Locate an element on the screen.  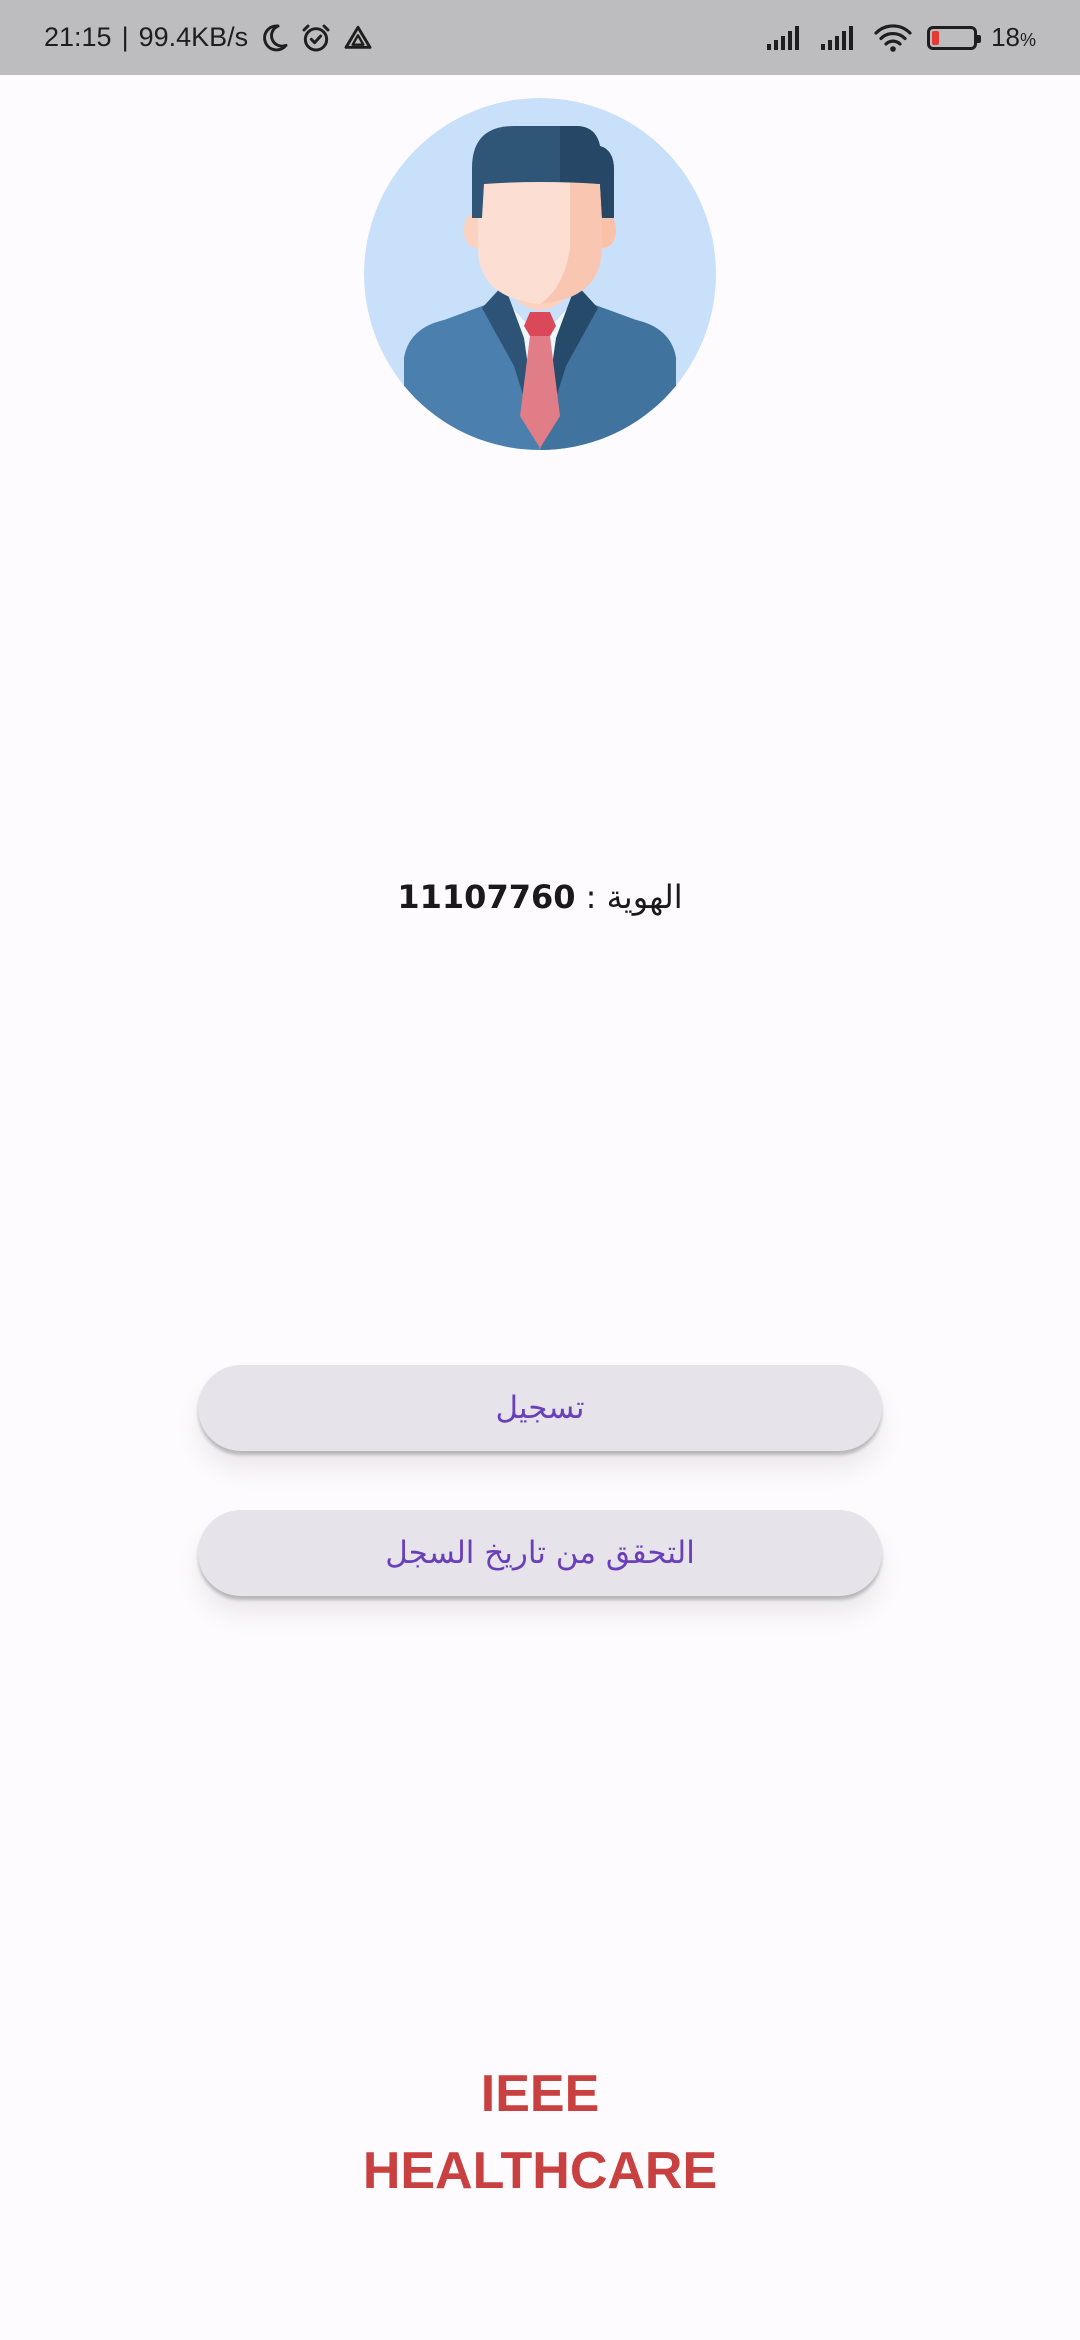
businessman-avatar-icon is located at coordinates (540, 274).